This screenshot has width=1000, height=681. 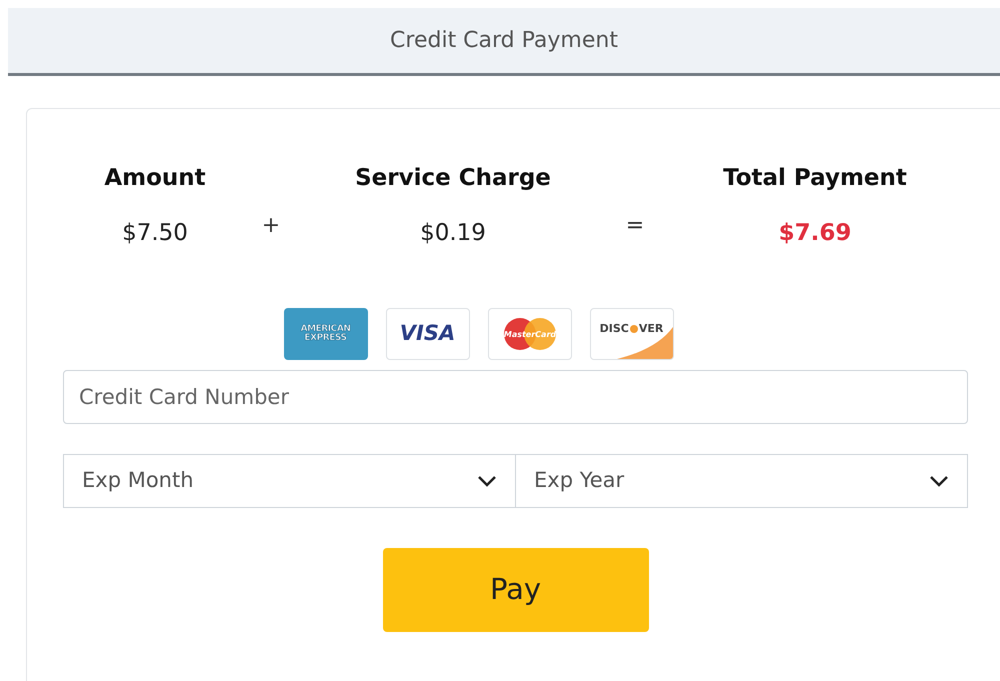 I want to click on logo-text: AMERICAN, so click(x=325, y=329).